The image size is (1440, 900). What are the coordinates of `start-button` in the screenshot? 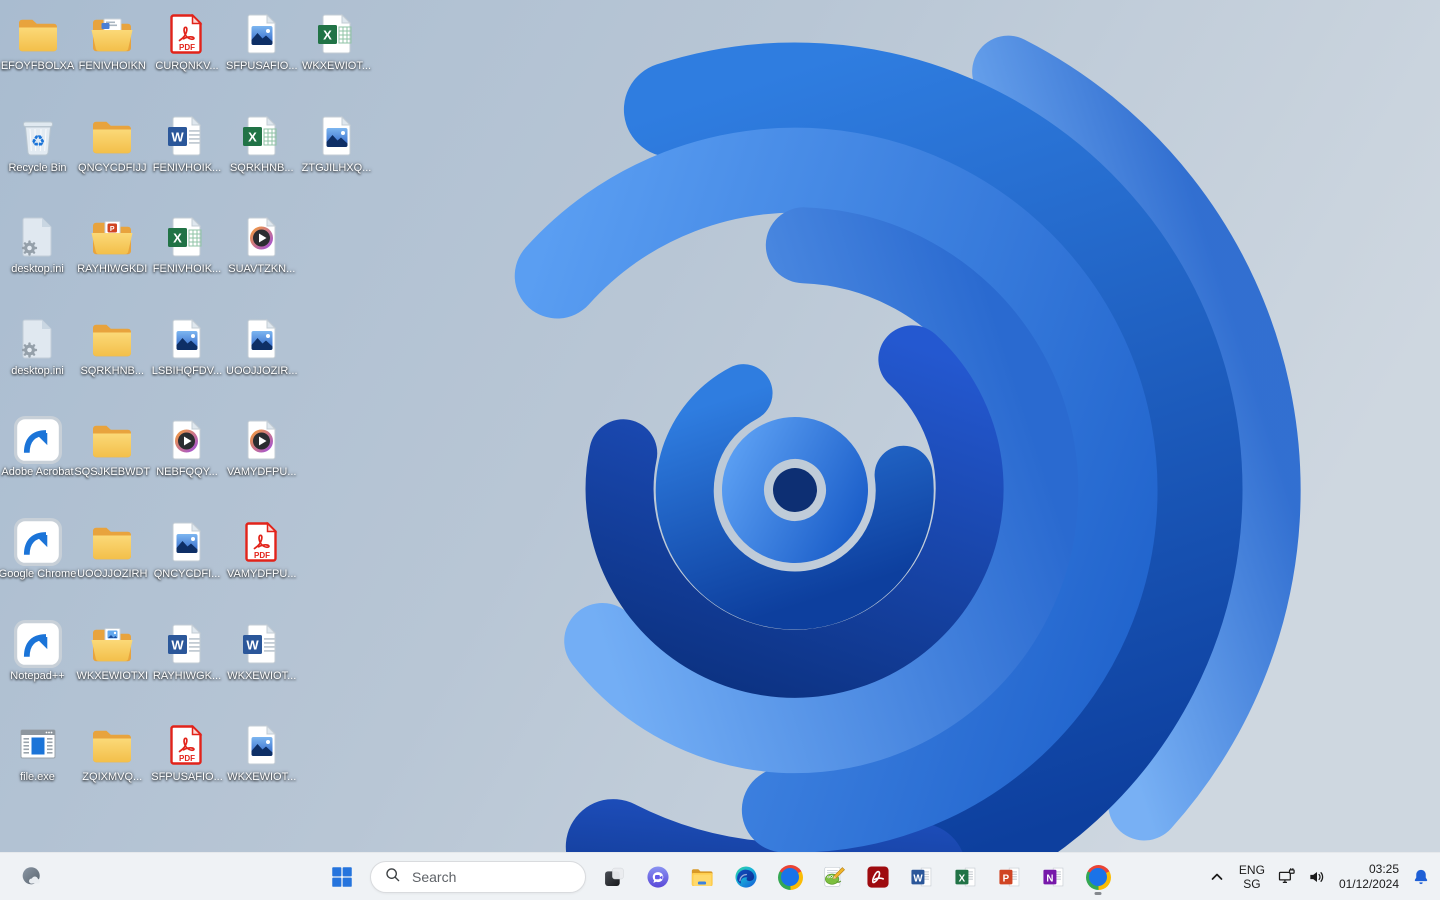 It's located at (342, 877).